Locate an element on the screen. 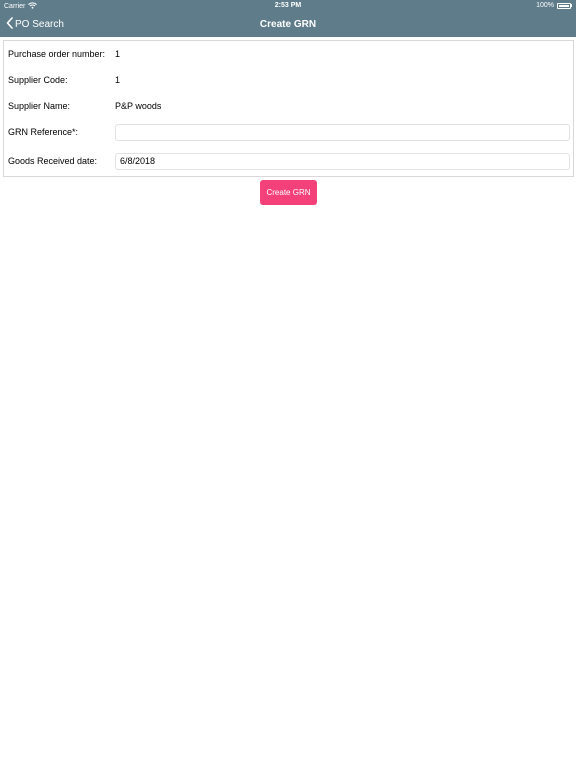  status-time: 2:53 PM is located at coordinates (288, 5).